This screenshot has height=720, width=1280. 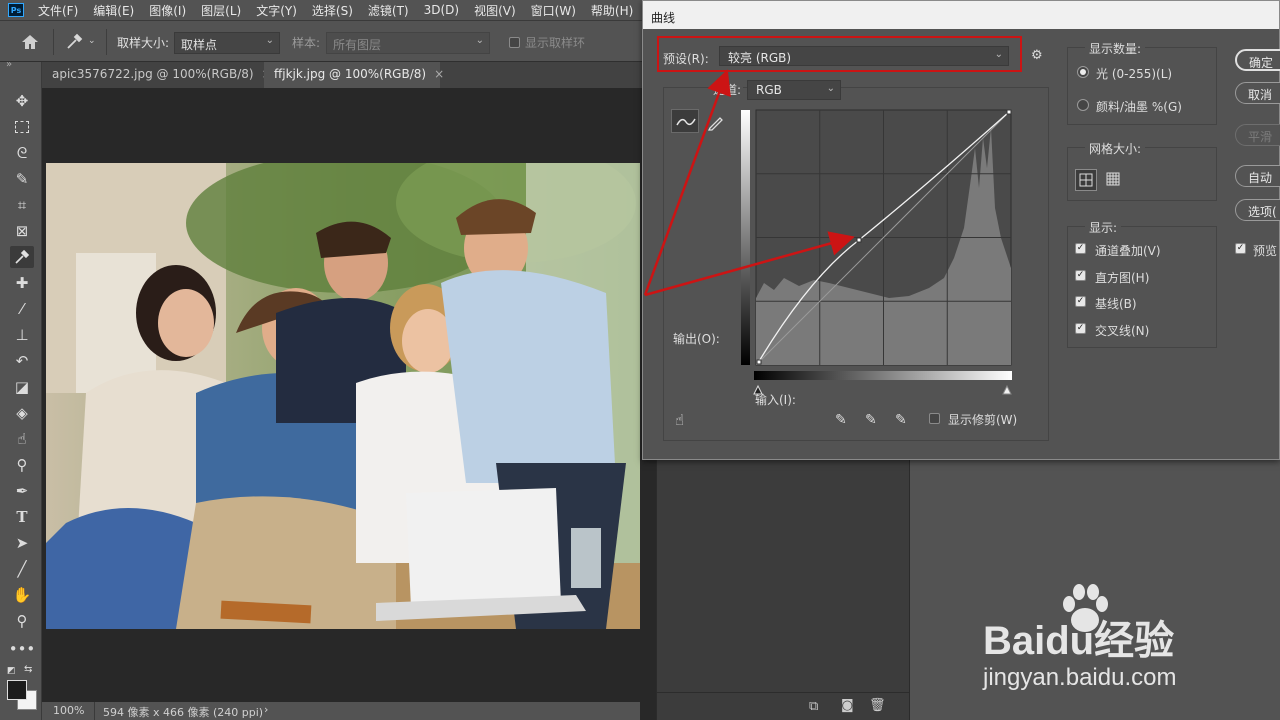 I want to click on status-bar: 100% 594 像素 x 466 像素 (240 ppi) ›, so click(x=341, y=711).